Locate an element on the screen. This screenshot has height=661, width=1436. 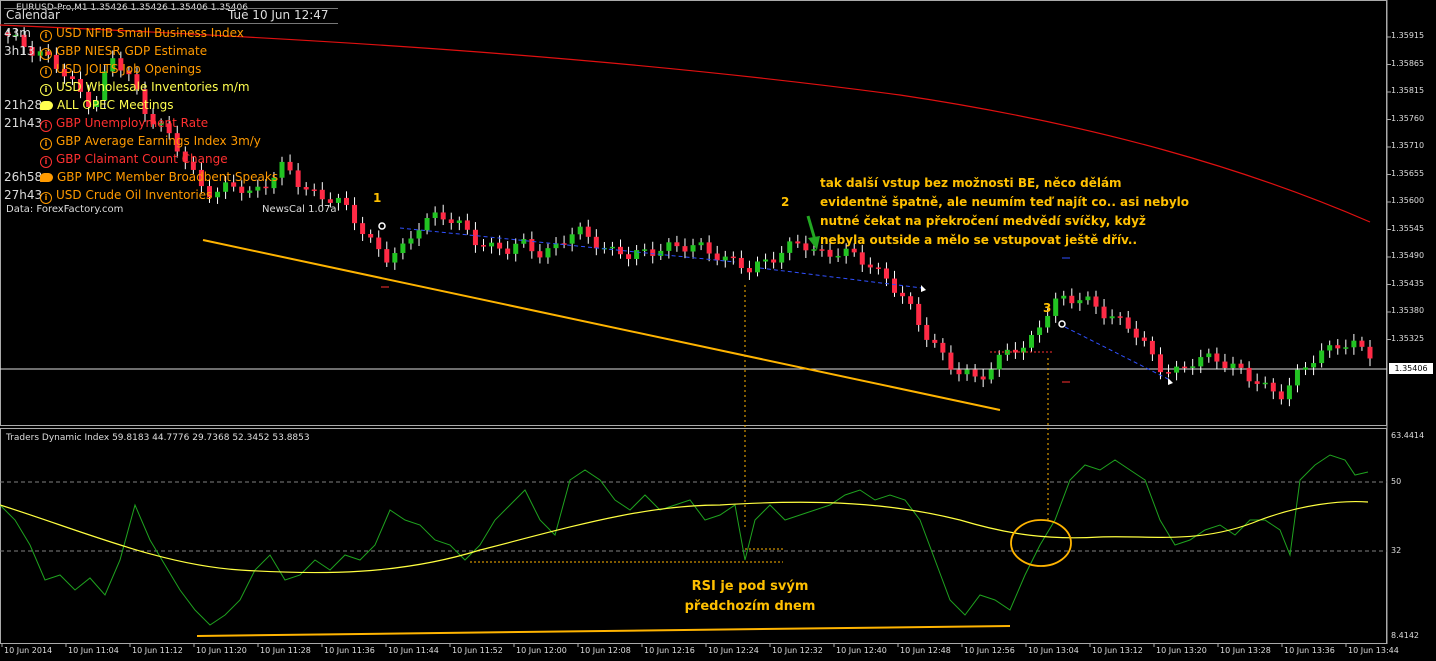
event-title: Crude Oil Inventories is located at coordinates (149, 195).